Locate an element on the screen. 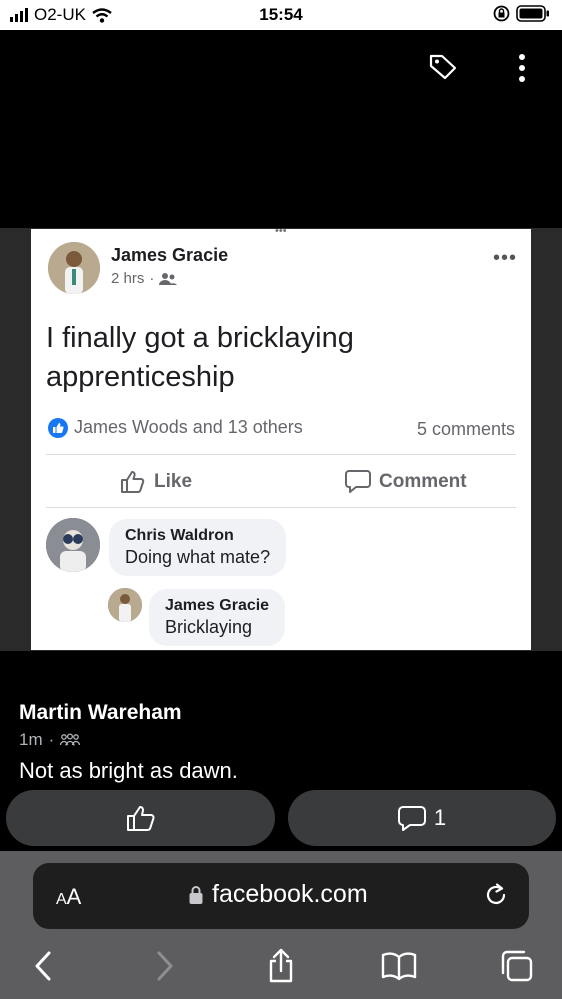 The width and height of the screenshot is (562, 999). comment-author: Chris Waldron is located at coordinates (179, 535).